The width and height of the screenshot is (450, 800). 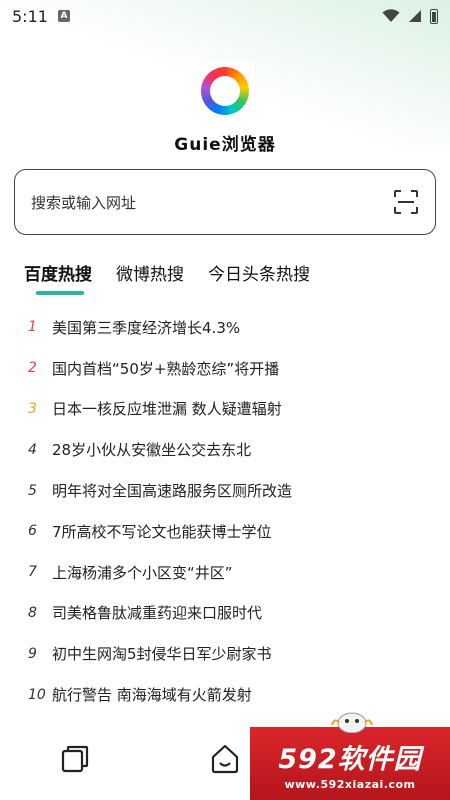 I want to click on app-logo, so click(x=225, y=91).